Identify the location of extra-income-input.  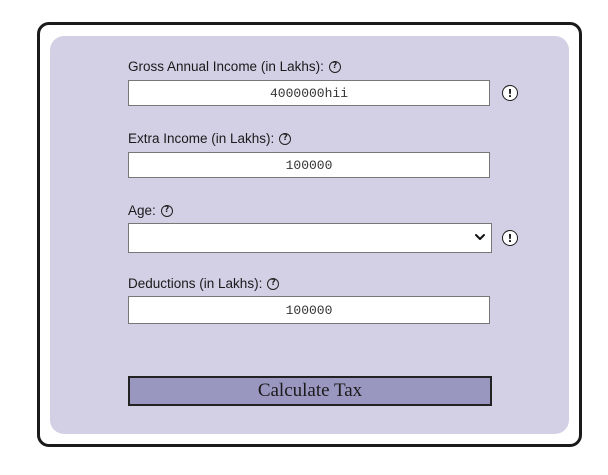
(309, 165).